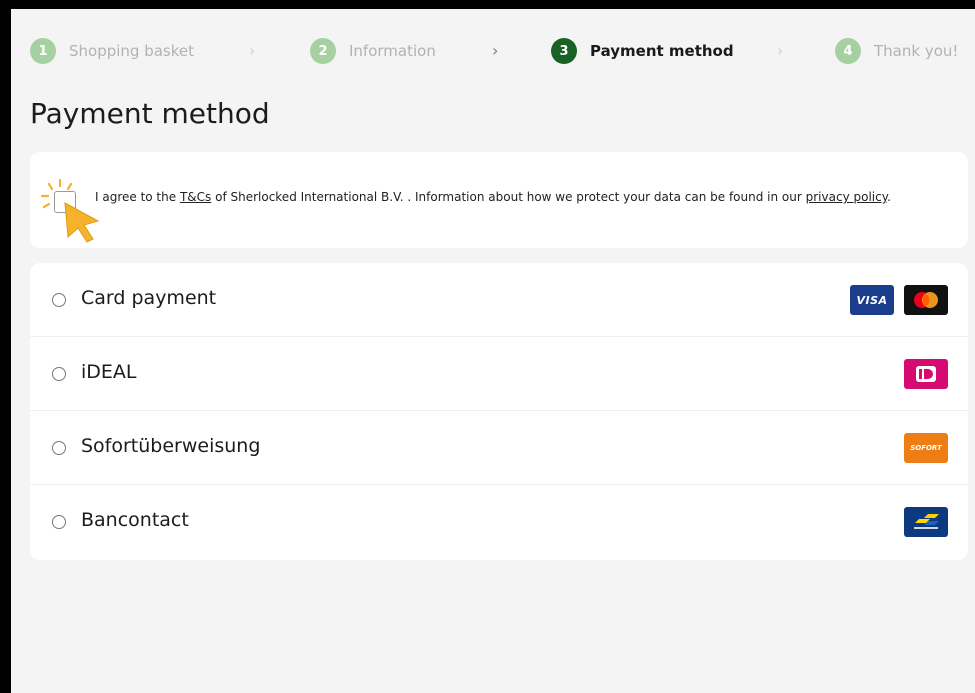 Image resolution: width=975 pixels, height=693 pixels. What do you see at coordinates (499, 448) in the screenshot?
I see `payment-option-sofort: Sofortüberweisung SOFORT` at bounding box center [499, 448].